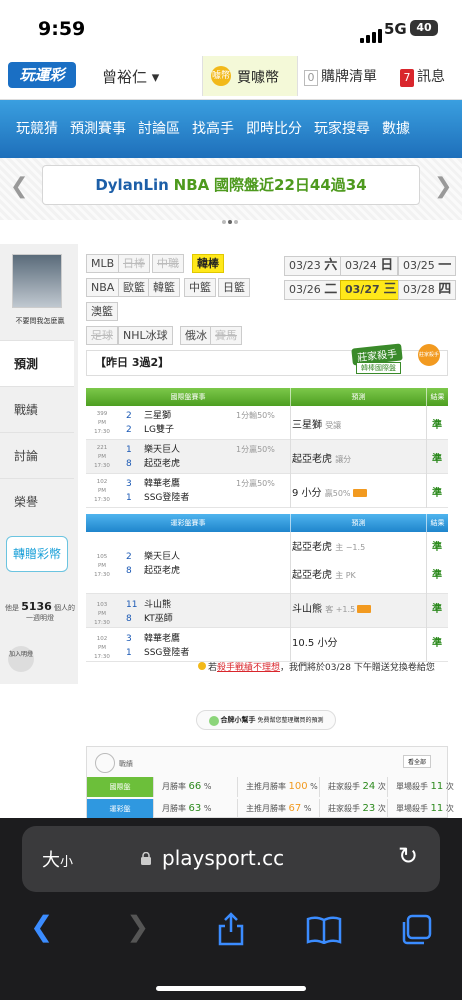 This screenshot has width=462, height=1000. I want to click on share-icon, so click(231, 929).